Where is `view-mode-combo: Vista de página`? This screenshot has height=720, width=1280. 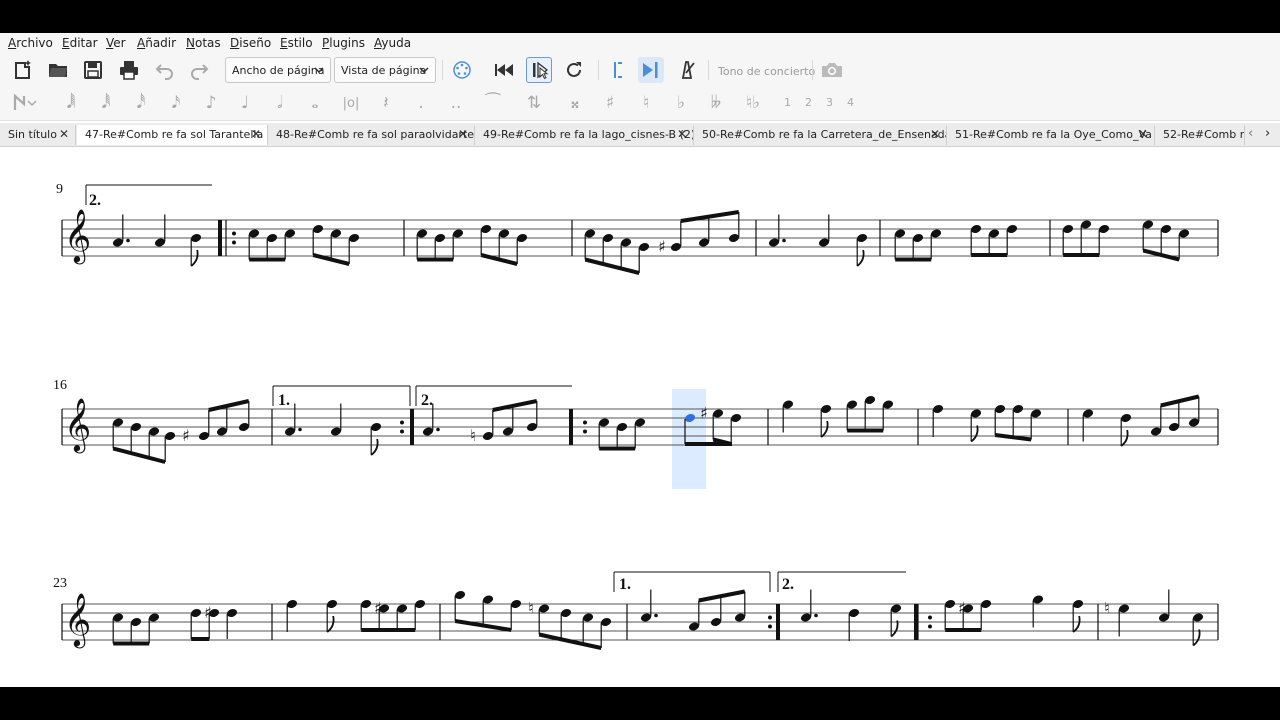
view-mode-combo: Vista de página is located at coordinates (385, 70).